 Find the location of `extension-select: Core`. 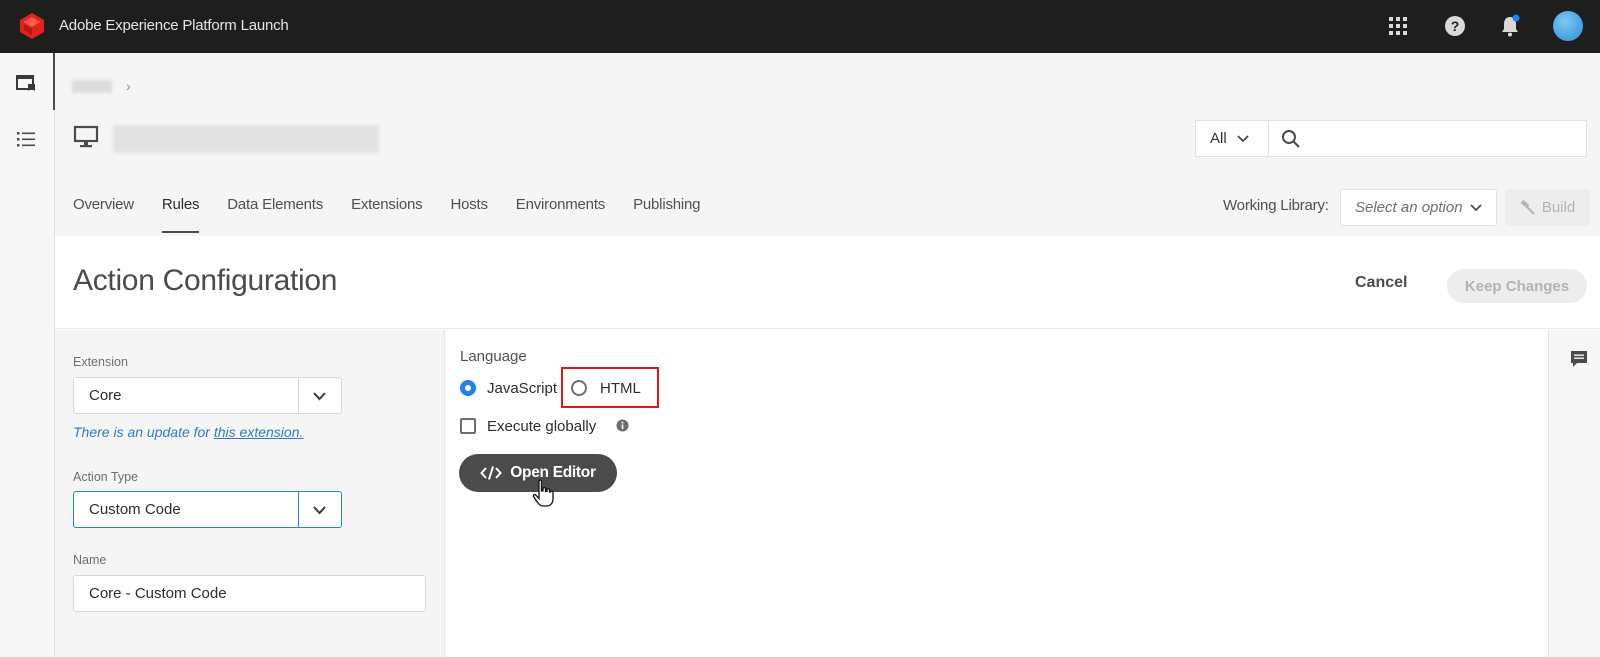

extension-select: Core is located at coordinates (207, 395).